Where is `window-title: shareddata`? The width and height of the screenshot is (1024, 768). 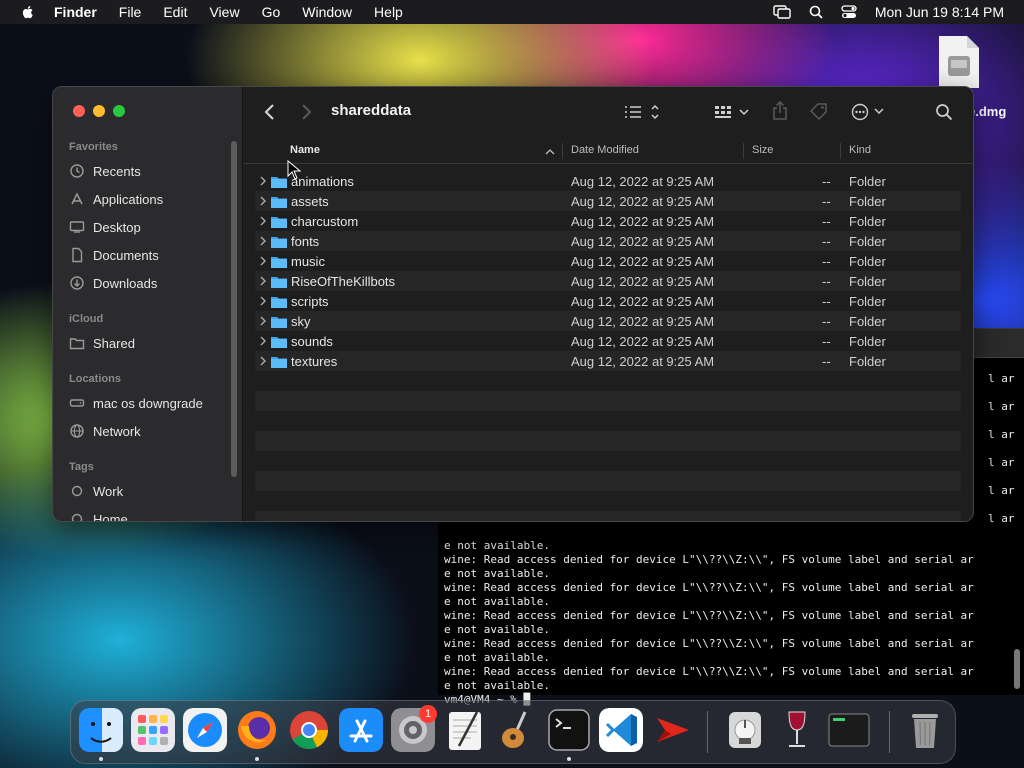 window-title: shareddata is located at coordinates (371, 110).